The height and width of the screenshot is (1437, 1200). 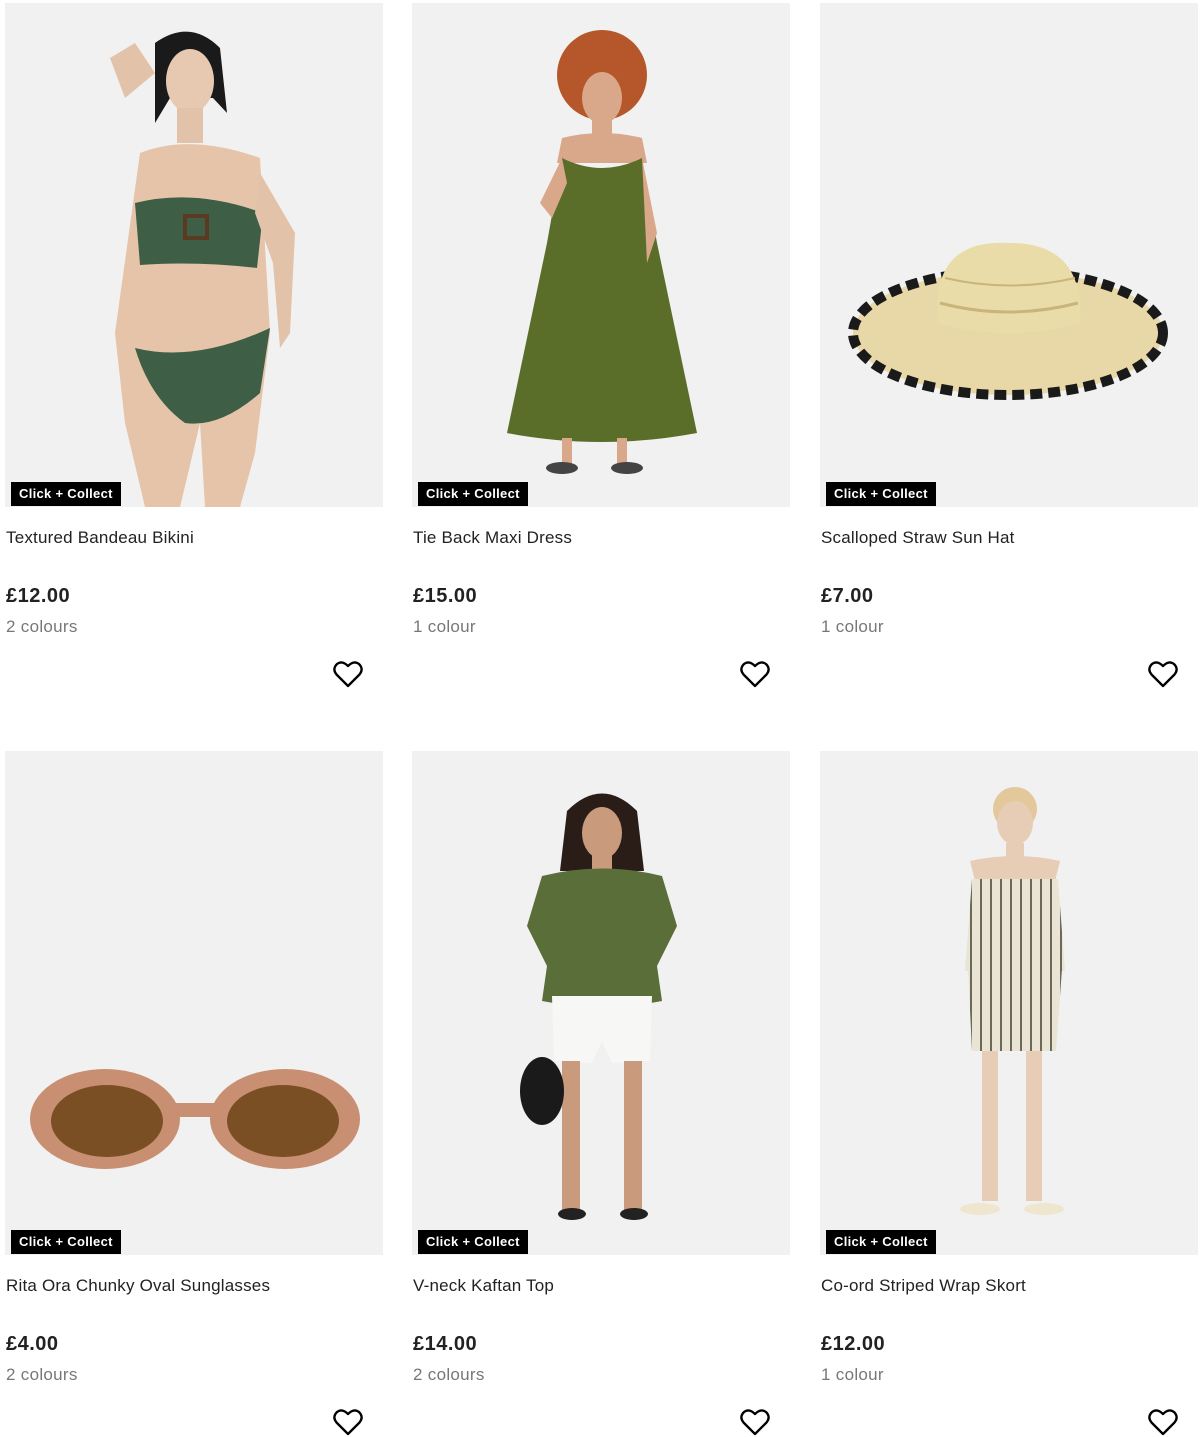 I want to click on product-image-hat: Click + Collect, so click(x=1009, y=255).